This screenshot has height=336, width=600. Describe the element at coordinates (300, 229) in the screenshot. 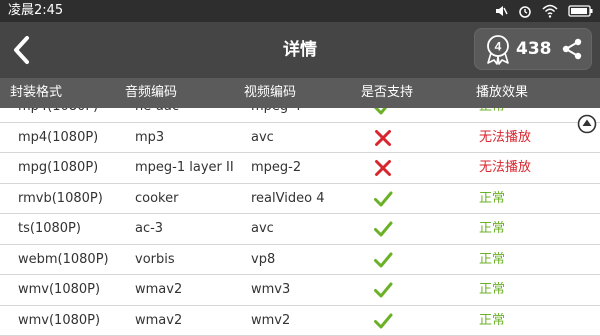

I see `table-row: ts(1080P) ac-3 avc 正常` at that location.